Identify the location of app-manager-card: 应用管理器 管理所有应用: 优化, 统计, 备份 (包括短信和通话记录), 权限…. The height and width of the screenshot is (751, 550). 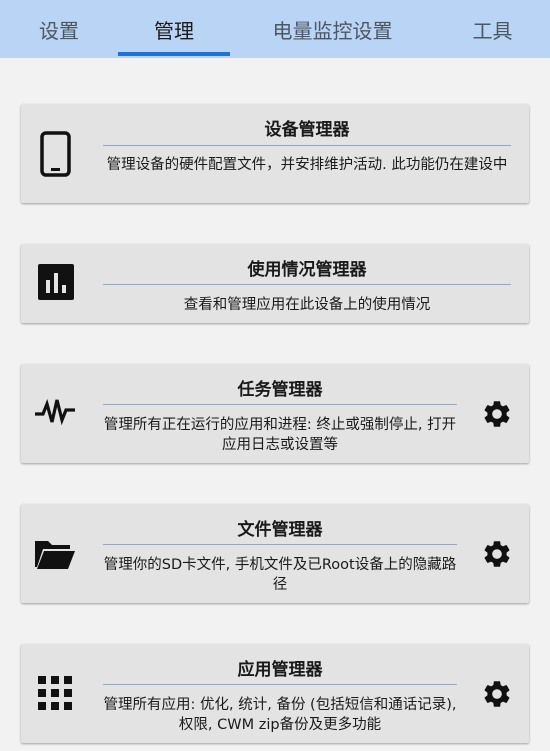
(275, 693).